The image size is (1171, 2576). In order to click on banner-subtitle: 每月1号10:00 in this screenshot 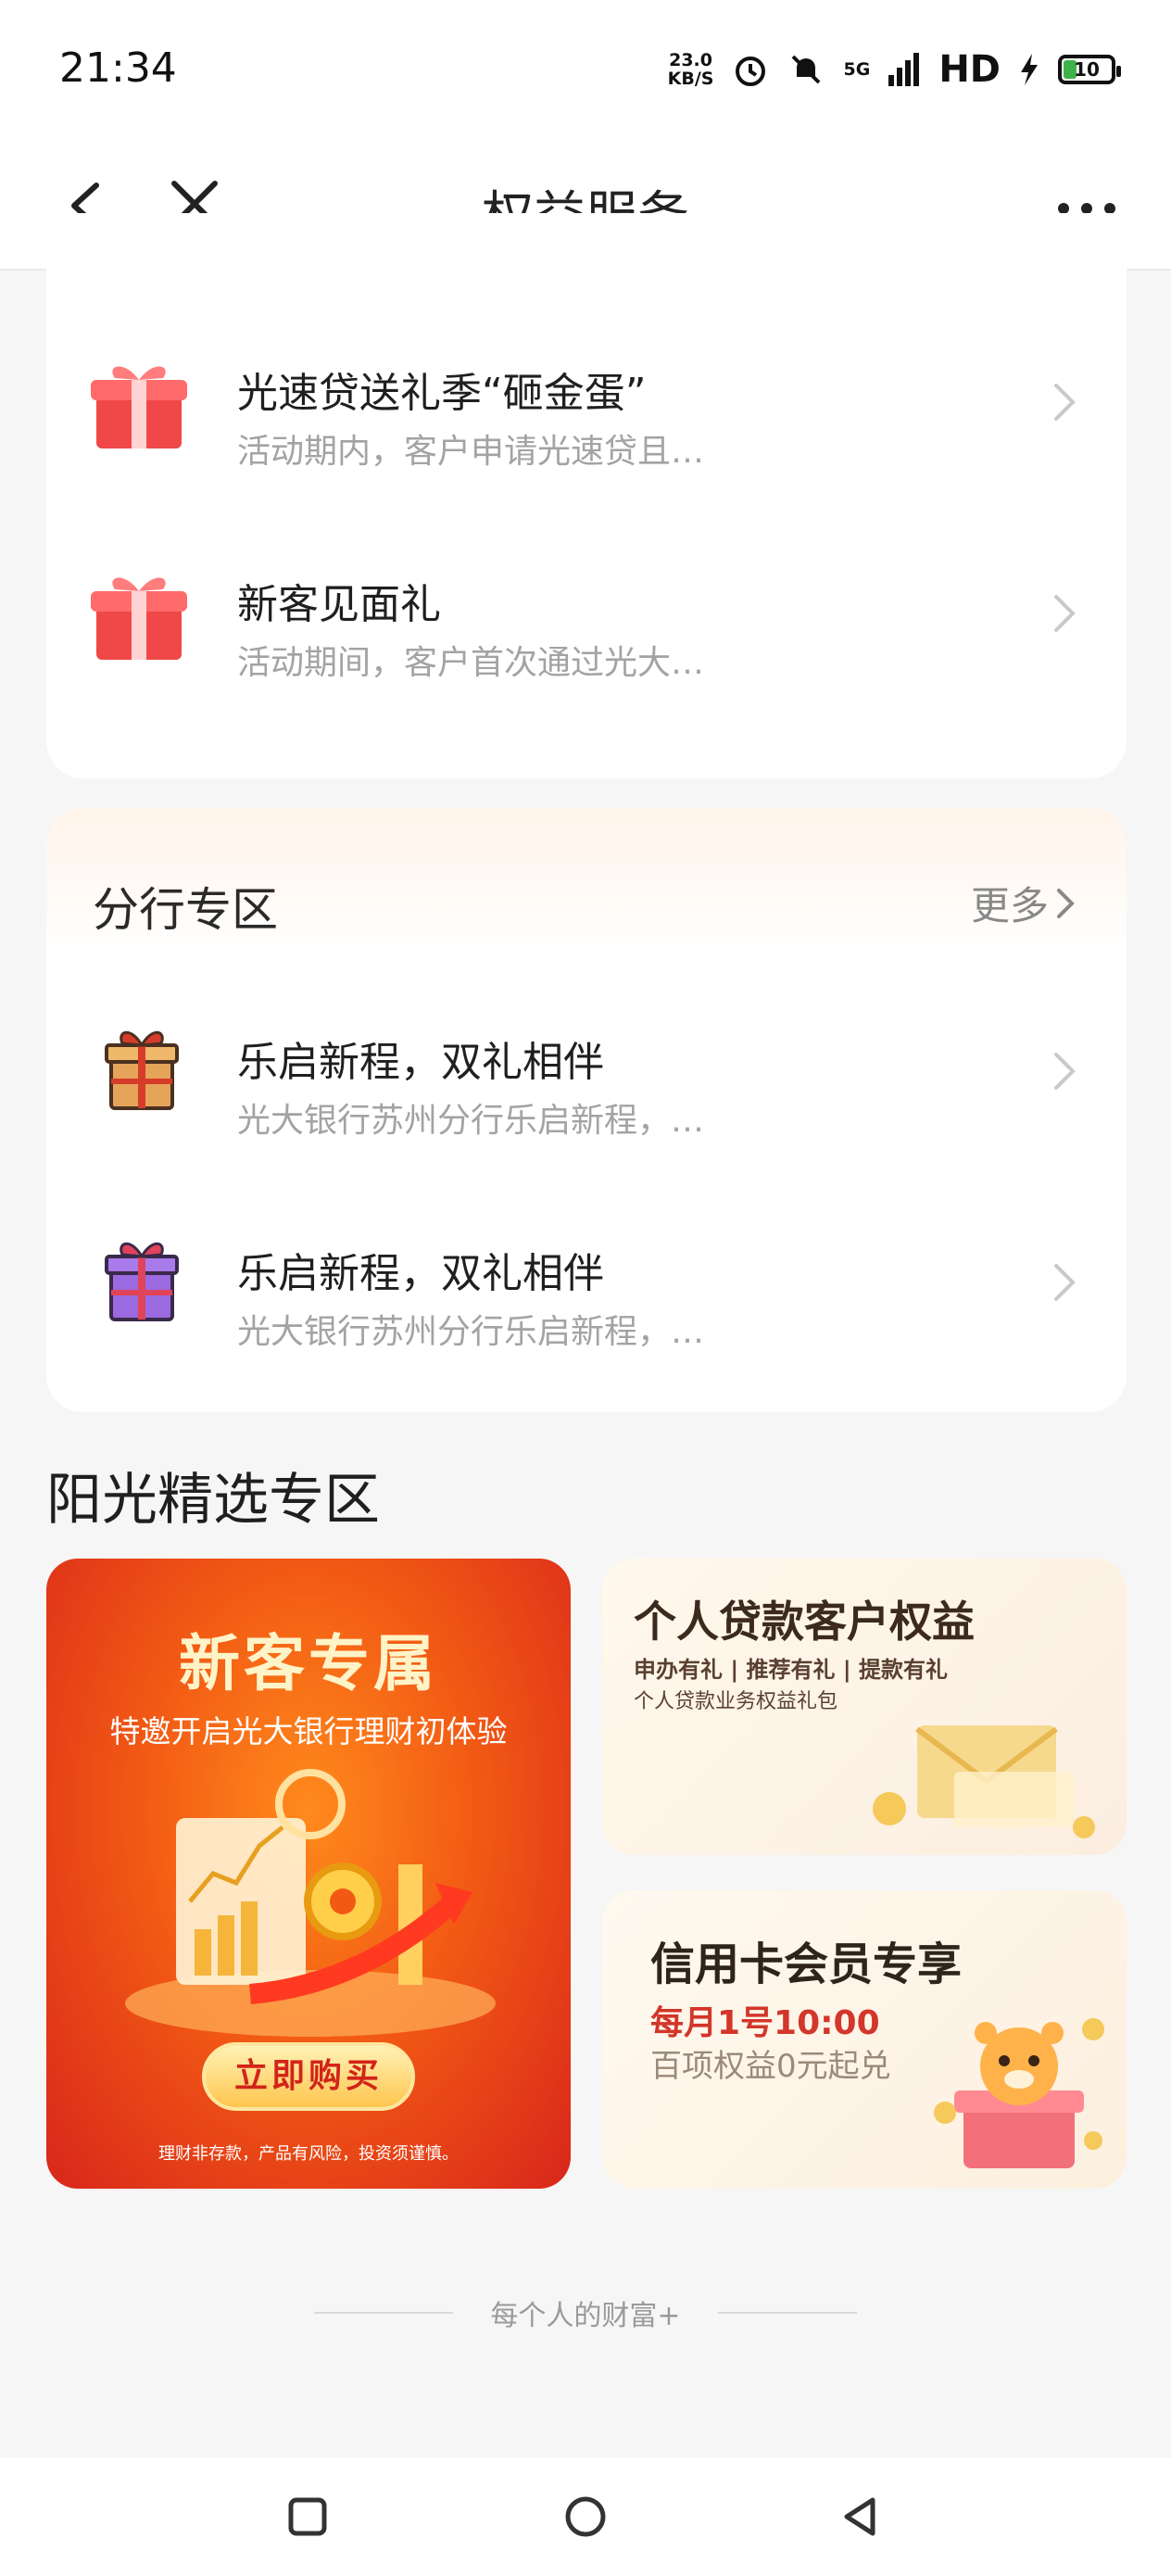, I will do `click(765, 2023)`.